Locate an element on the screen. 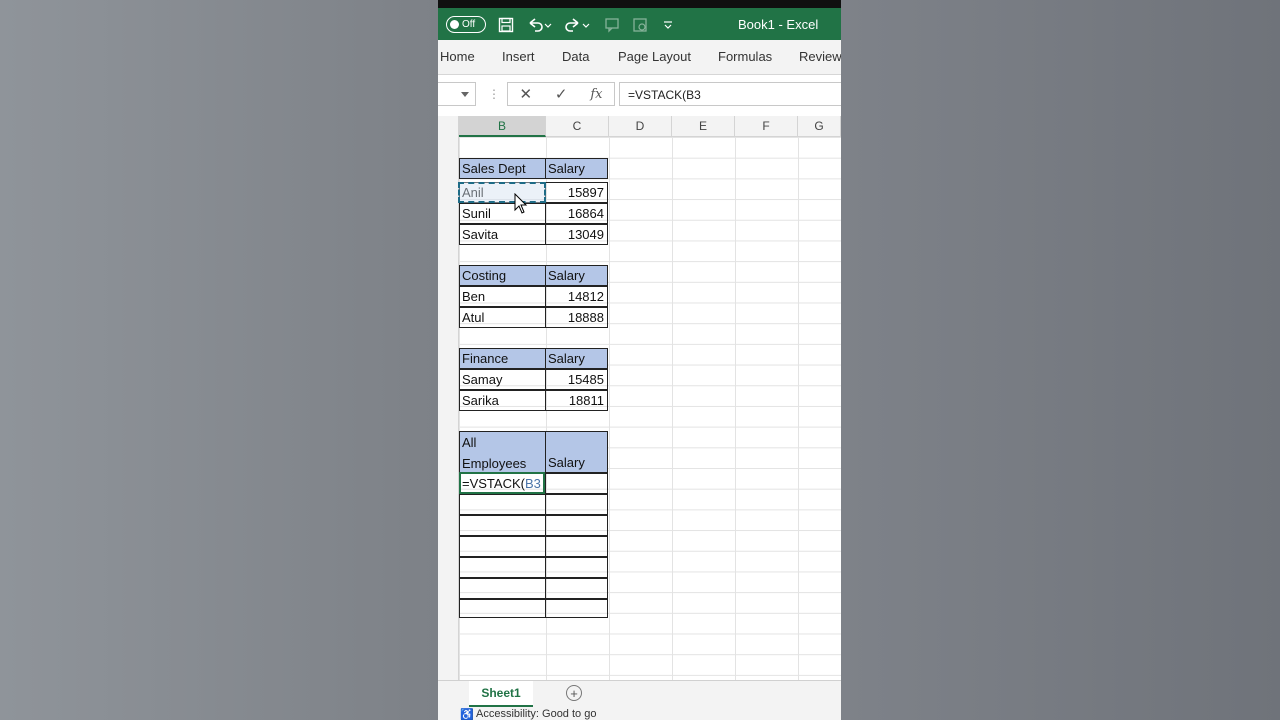 Image resolution: width=1280 pixels, height=720 pixels. tab-page-layout: Page Layout is located at coordinates (654, 56).